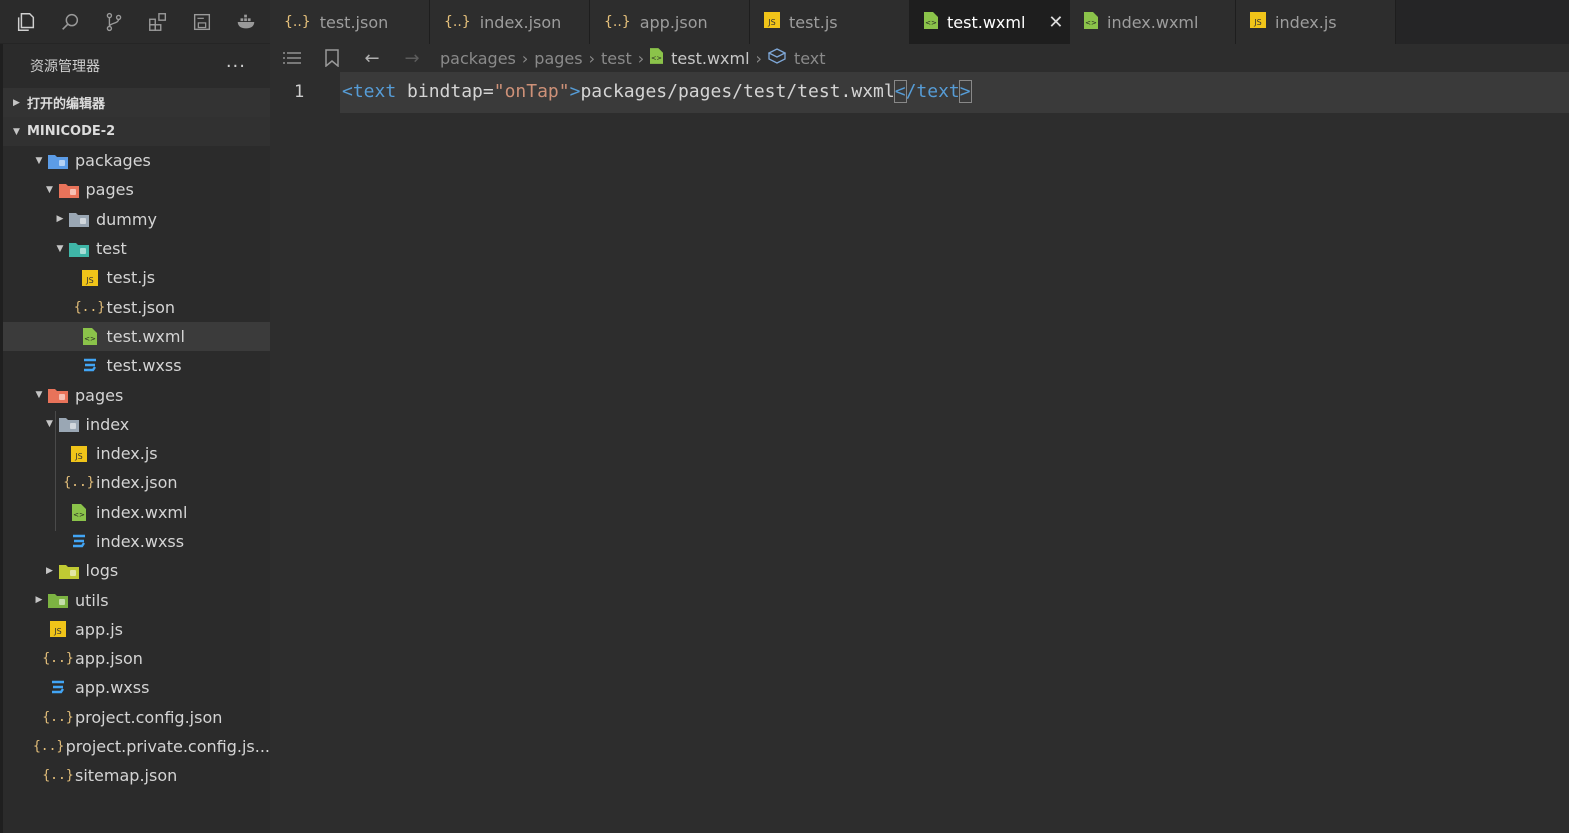 The image size is (1569, 833). I want to click on line-number: 1, so click(299, 92).